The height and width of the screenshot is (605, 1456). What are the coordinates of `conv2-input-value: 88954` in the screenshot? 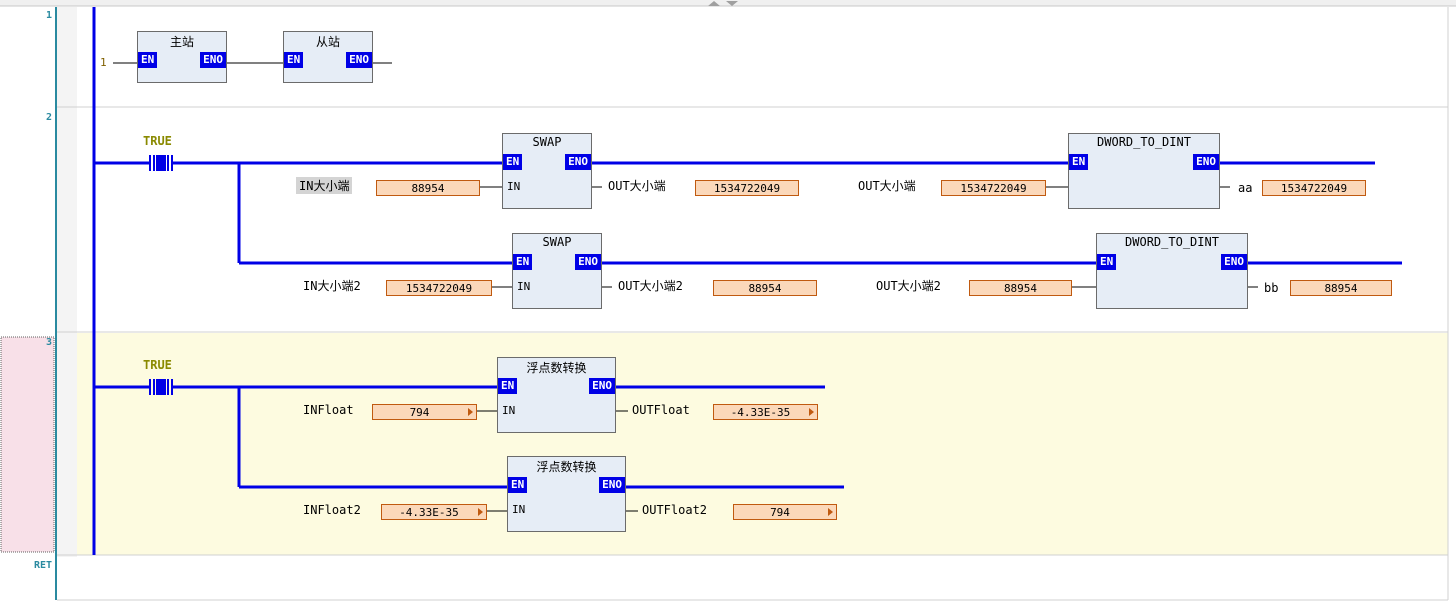 It's located at (1020, 288).